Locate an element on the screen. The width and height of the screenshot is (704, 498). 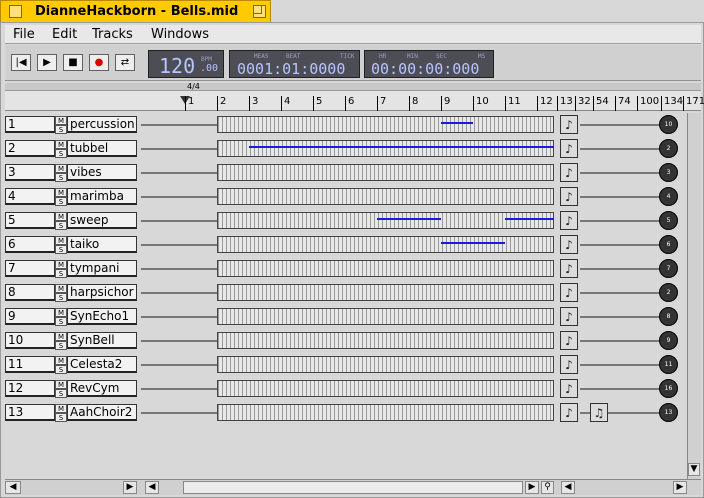
channel-knob-icon: 2 is located at coordinates (668, 292).